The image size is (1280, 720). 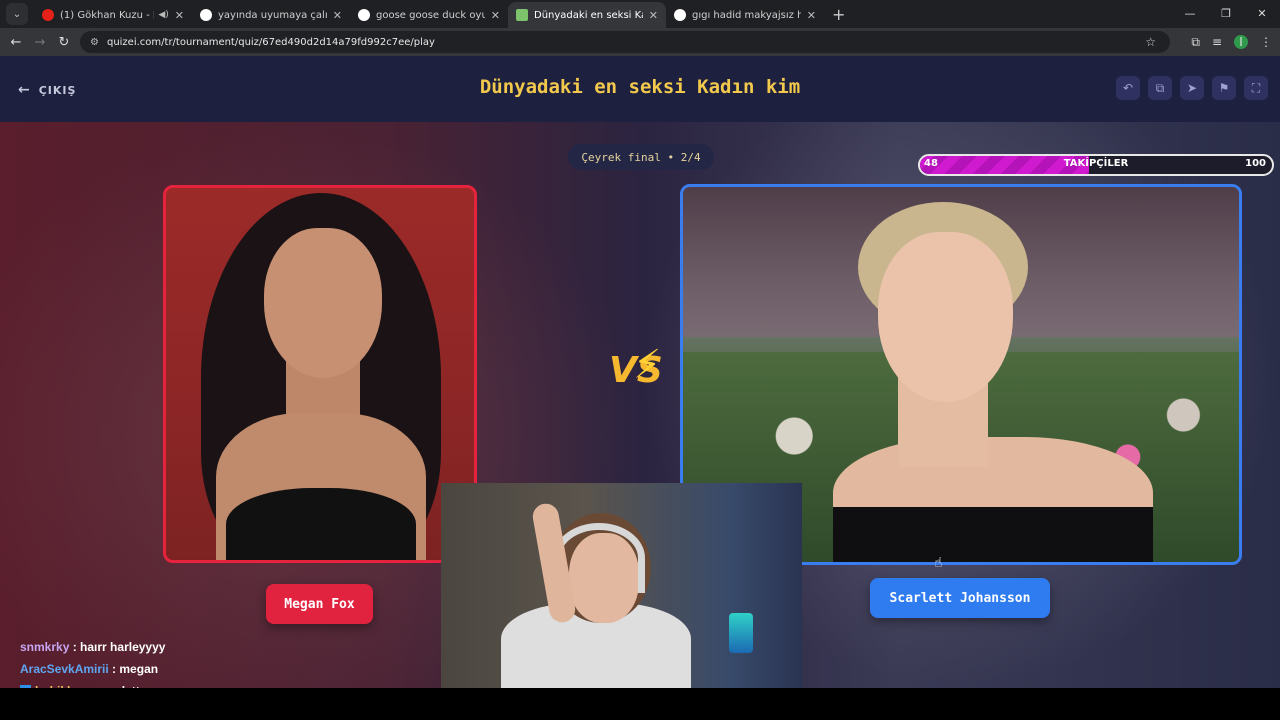 I want to click on progress-right-value: 100, so click(x=1255, y=163).